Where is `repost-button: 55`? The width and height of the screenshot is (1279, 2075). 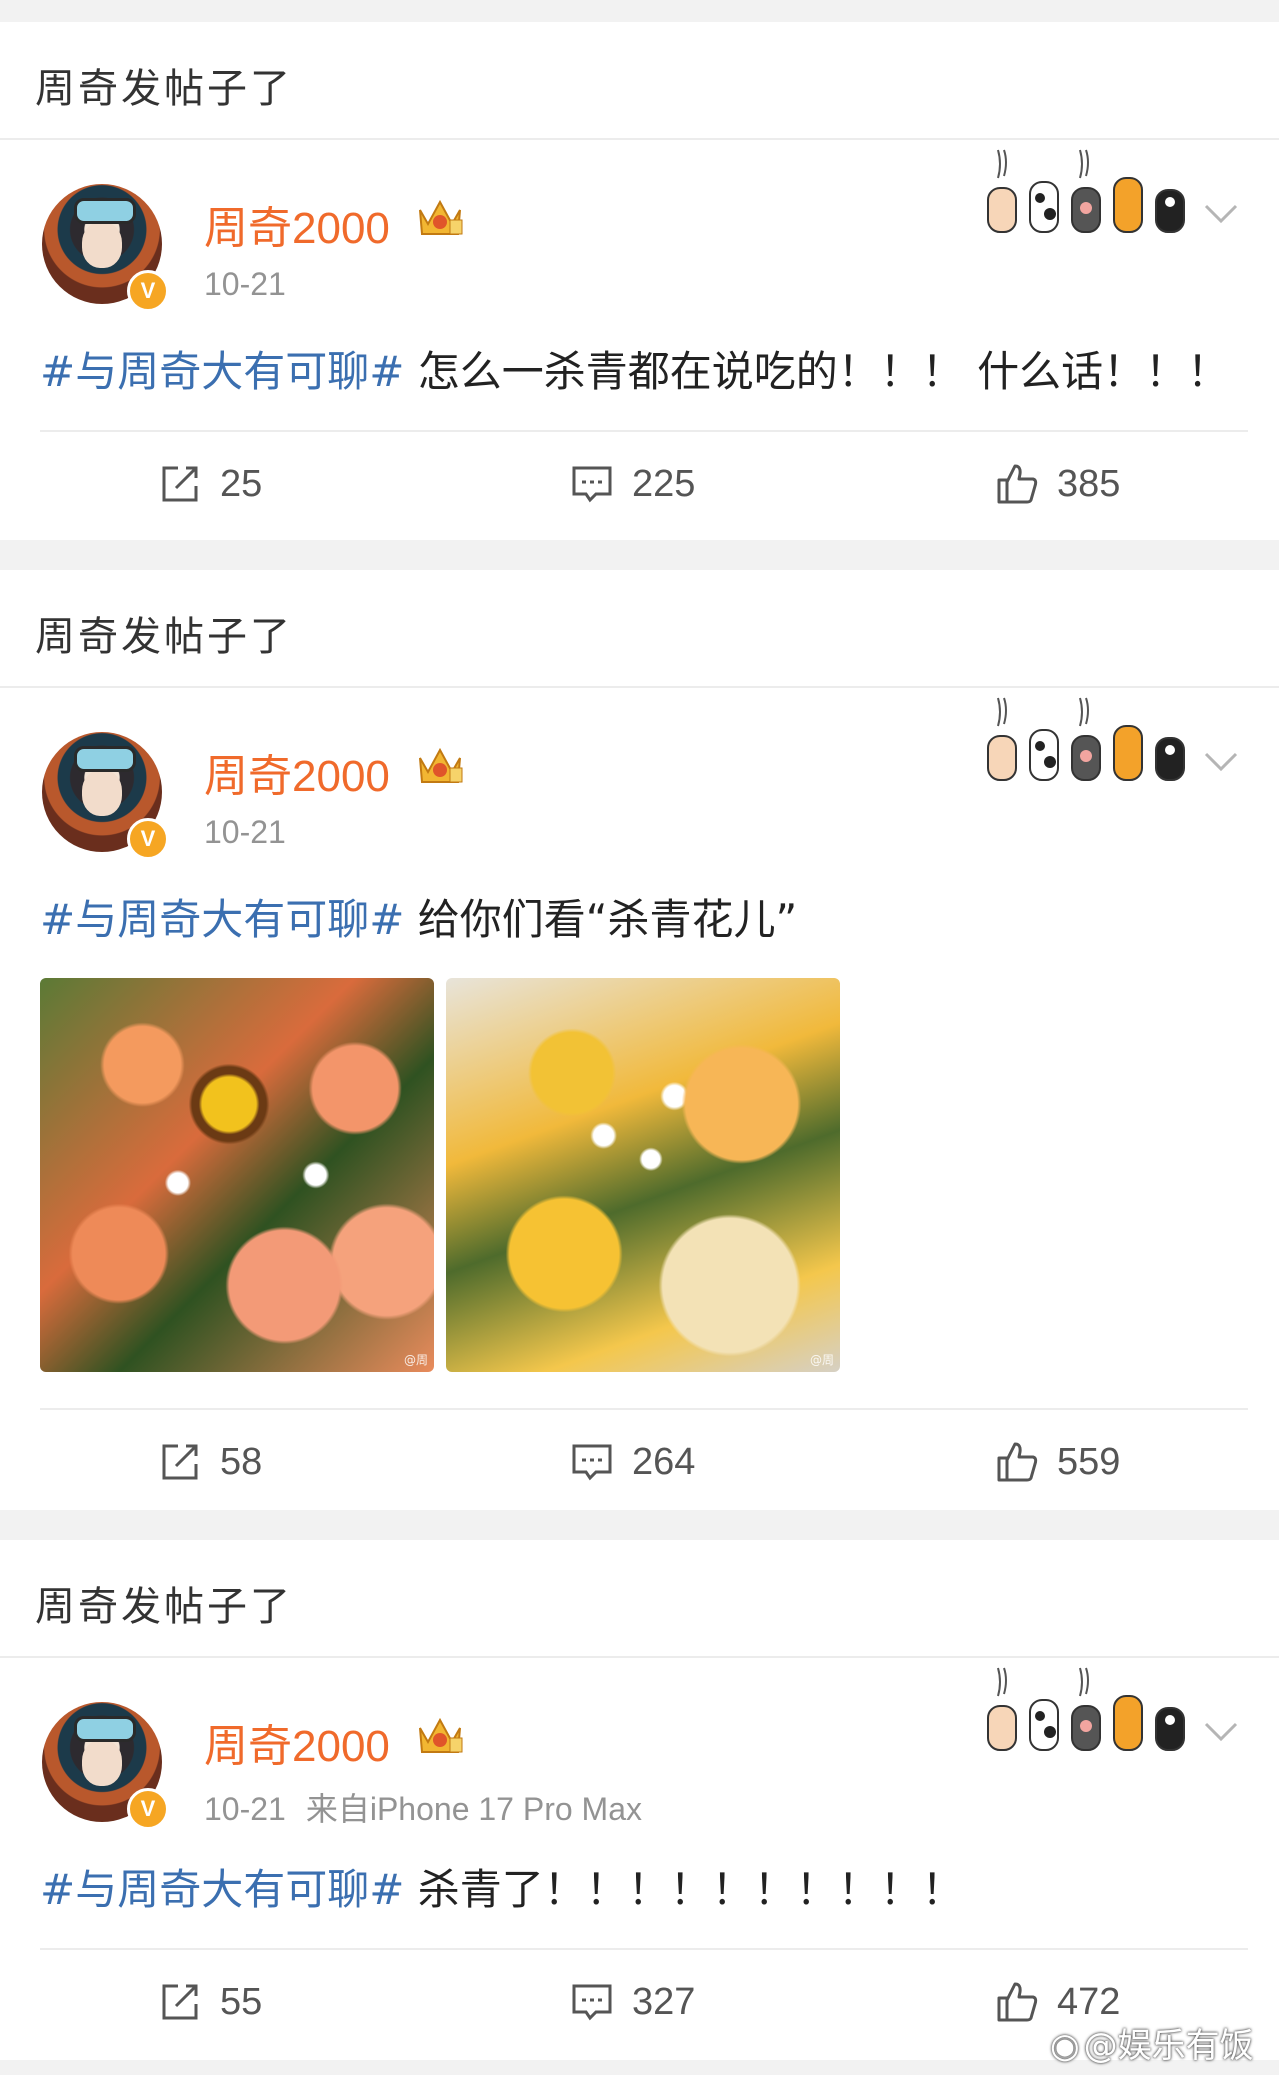 repost-button: 55 is located at coordinates (210, 2002).